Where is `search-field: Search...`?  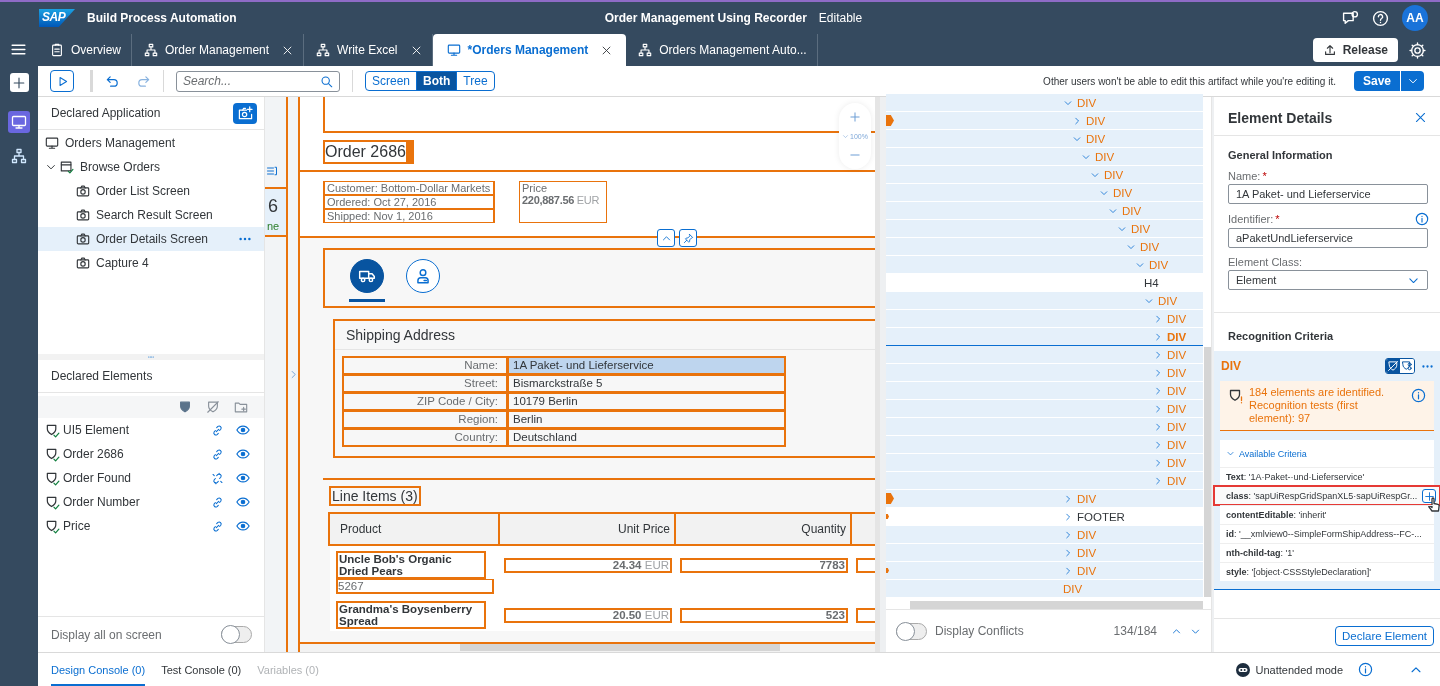 search-field: Search... is located at coordinates (258, 81).